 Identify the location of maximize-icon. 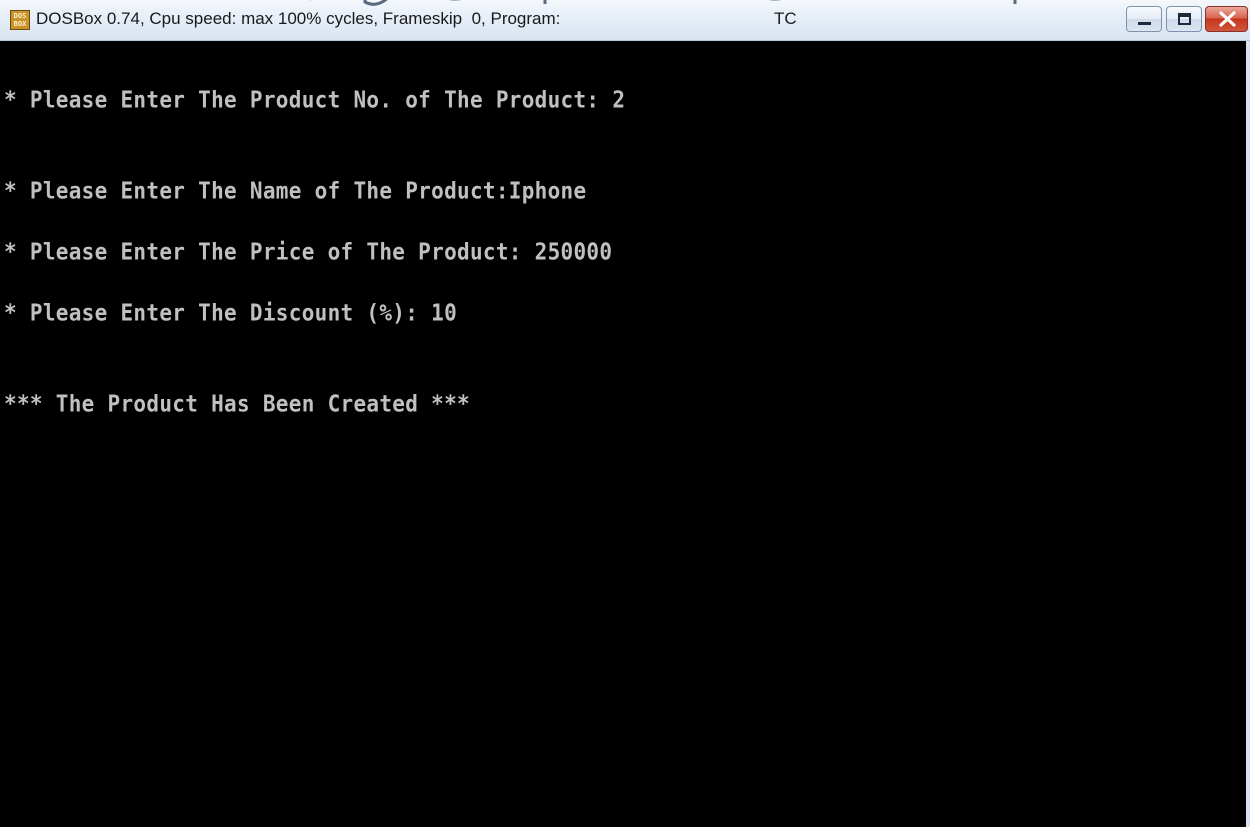
(1184, 19).